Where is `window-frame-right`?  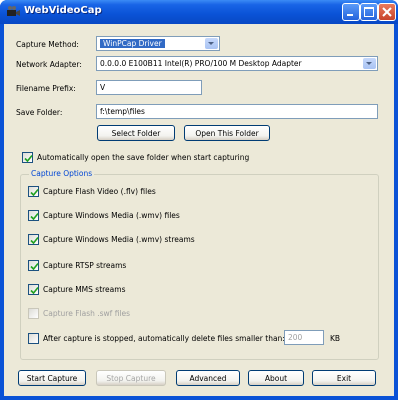
window-frame-right is located at coordinates (396, 212).